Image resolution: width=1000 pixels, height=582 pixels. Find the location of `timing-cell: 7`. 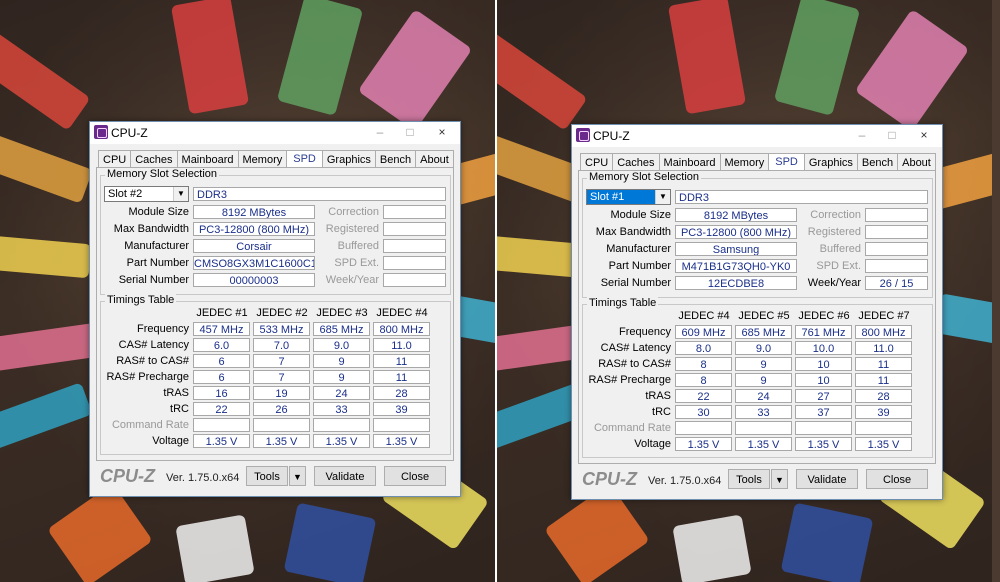

timing-cell: 7 is located at coordinates (281, 361).